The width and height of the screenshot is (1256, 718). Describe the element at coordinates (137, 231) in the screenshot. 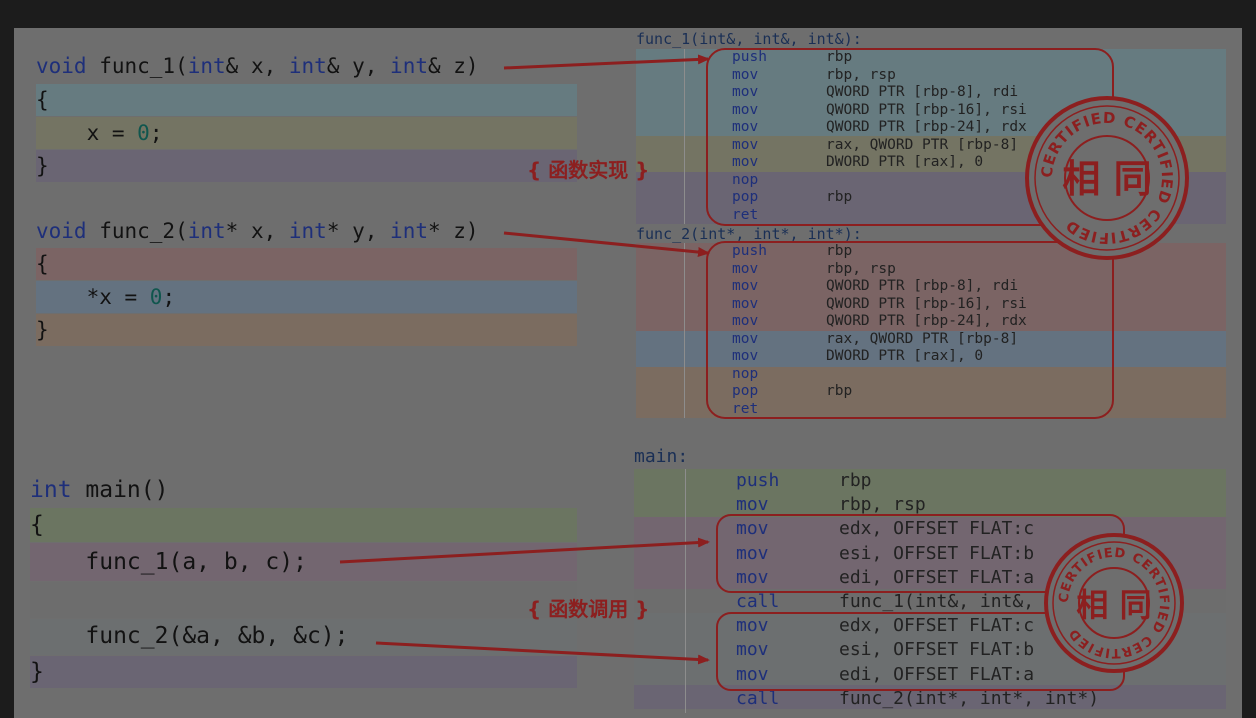

I see `code-text: func_2(` at that location.